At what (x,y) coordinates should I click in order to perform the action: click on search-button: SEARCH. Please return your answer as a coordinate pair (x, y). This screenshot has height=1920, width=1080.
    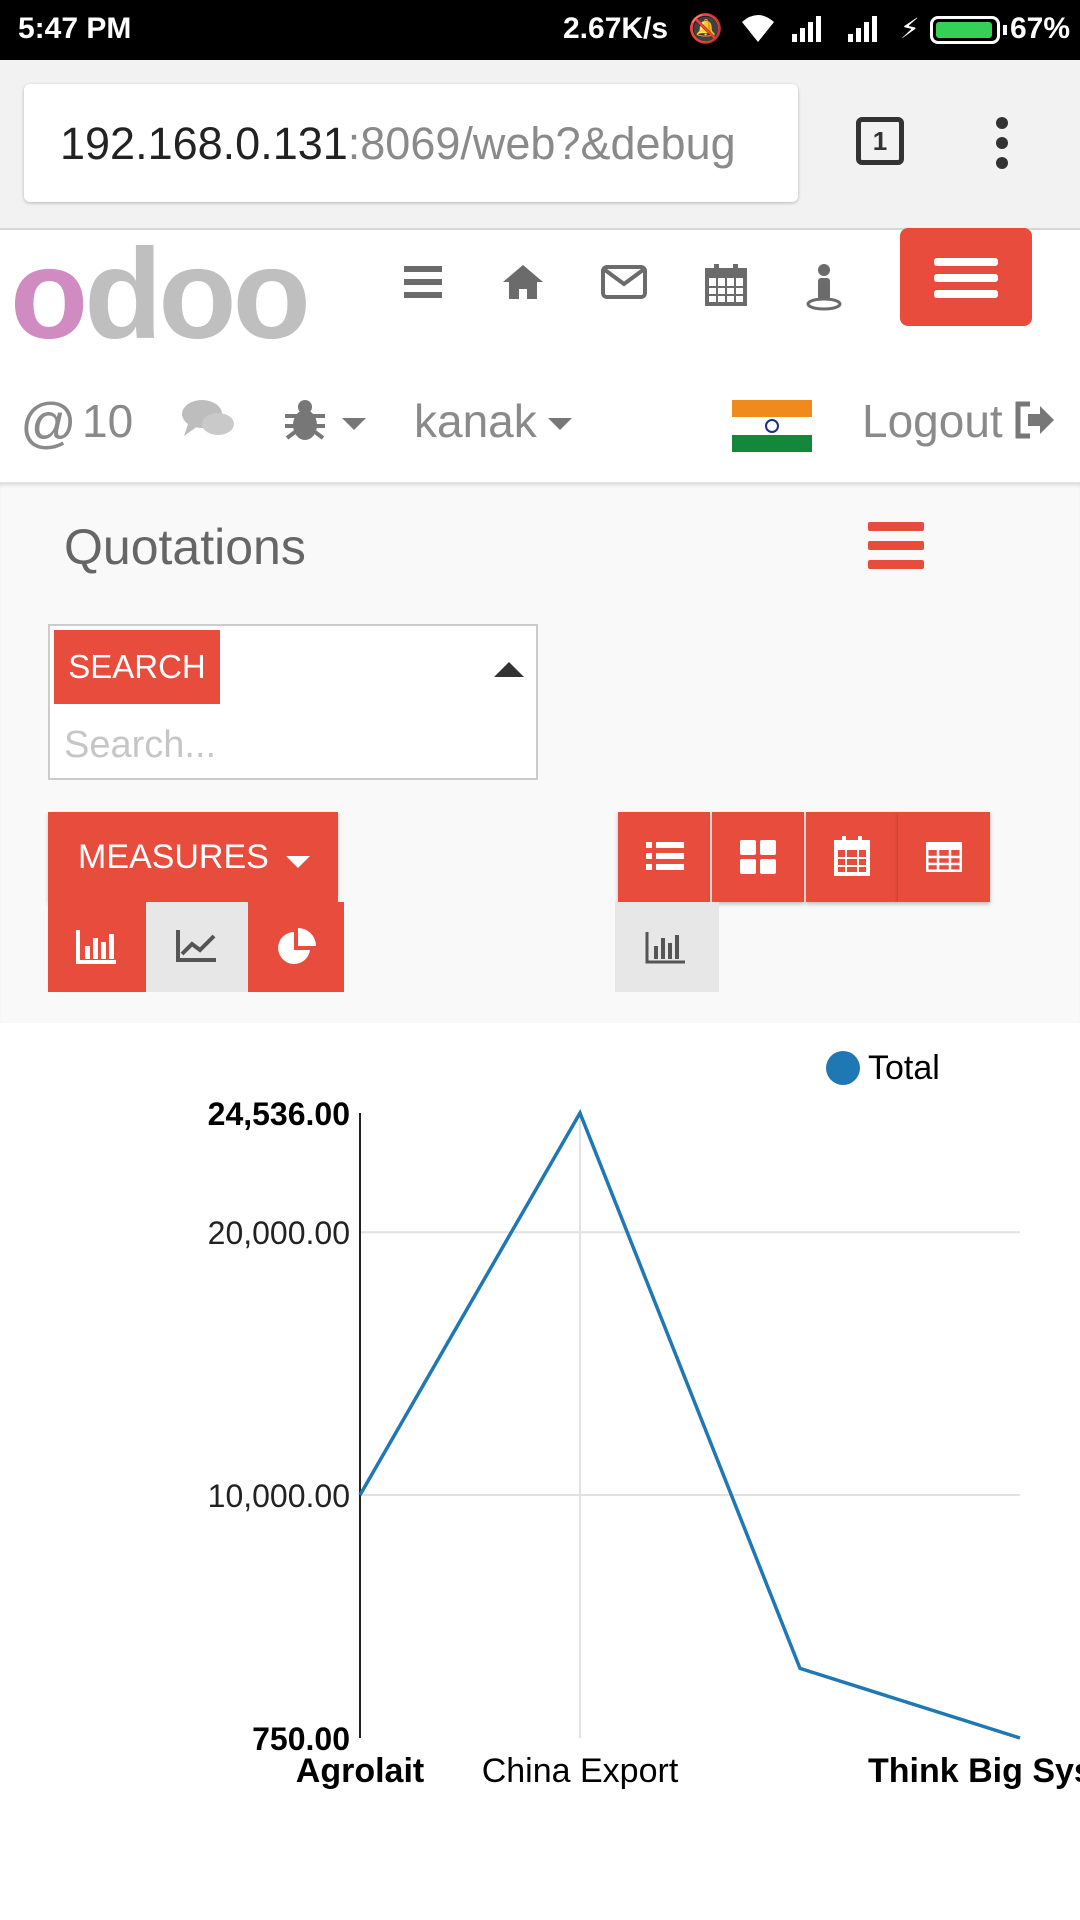
    Looking at the image, I should click on (137, 667).